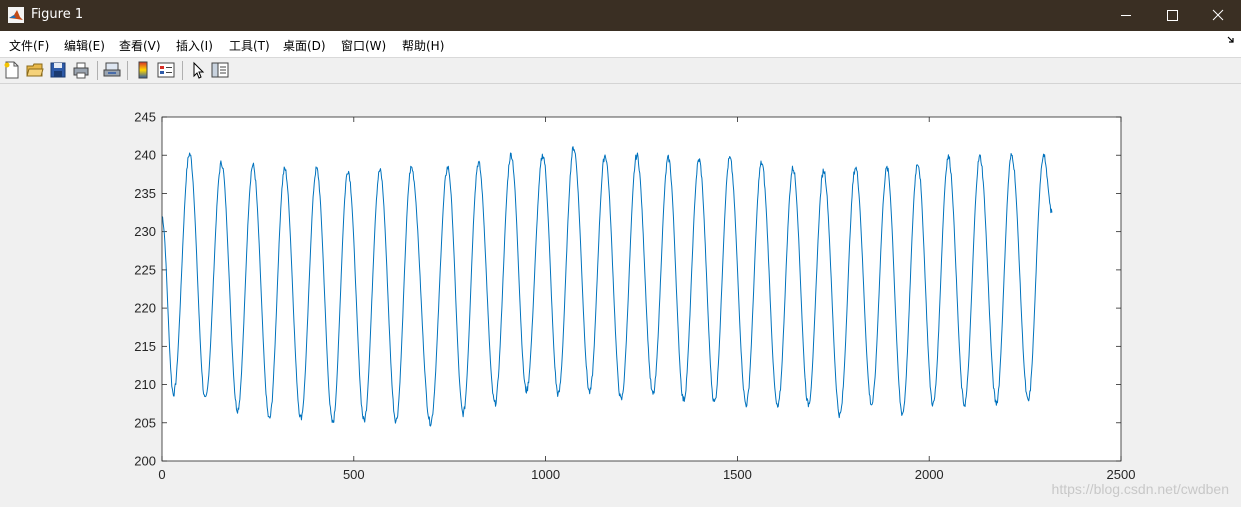 This screenshot has width=1241, height=507. What do you see at coordinates (57, 14) in the screenshot?
I see `window-title: Figure 1` at bounding box center [57, 14].